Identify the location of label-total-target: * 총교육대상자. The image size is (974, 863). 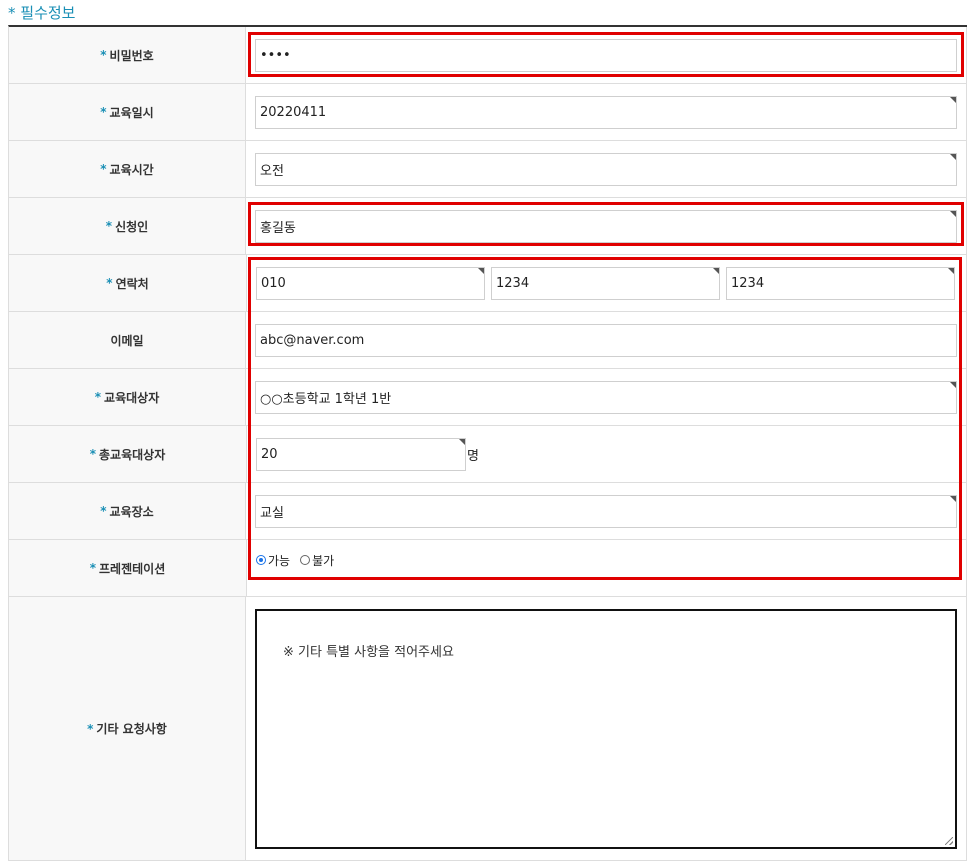
(128, 454).